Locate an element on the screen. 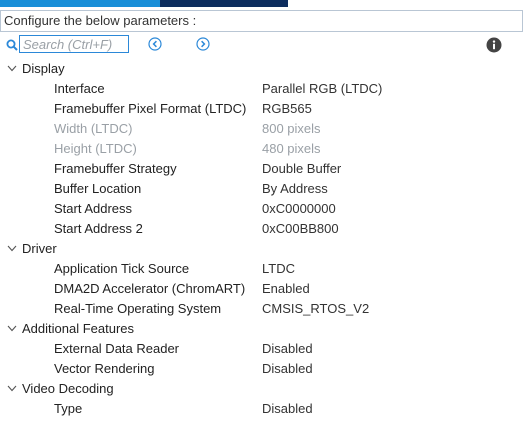  parameter-name: Height (LTDC) is located at coordinates (95, 148).